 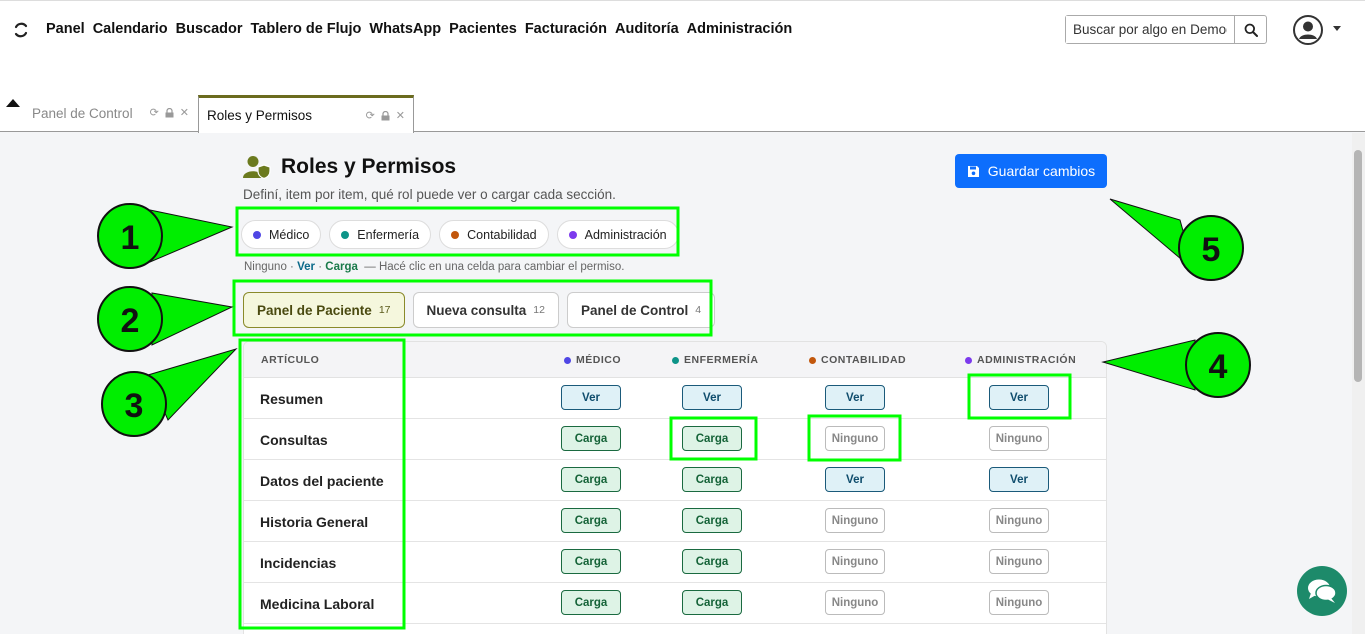 What do you see at coordinates (675, 439) in the screenshot?
I see `table-row: Consultas Carga Carga Ninguno Ninguno` at bounding box center [675, 439].